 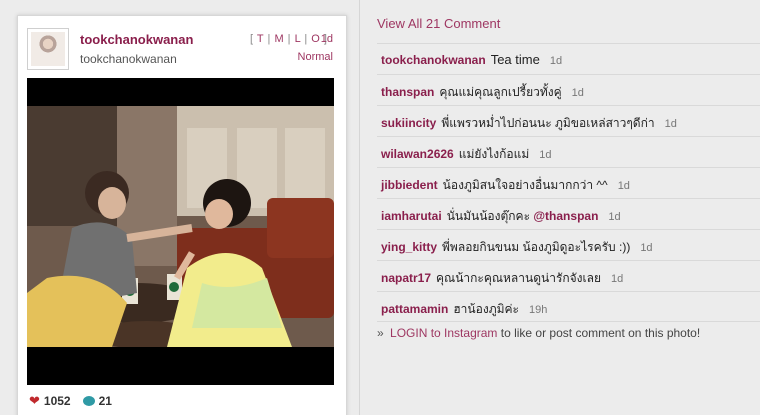 What do you see at coordinates (409, 185) in the screenshot?
I see `comment-username: jibbiedent` at bounding box center [409, 185].